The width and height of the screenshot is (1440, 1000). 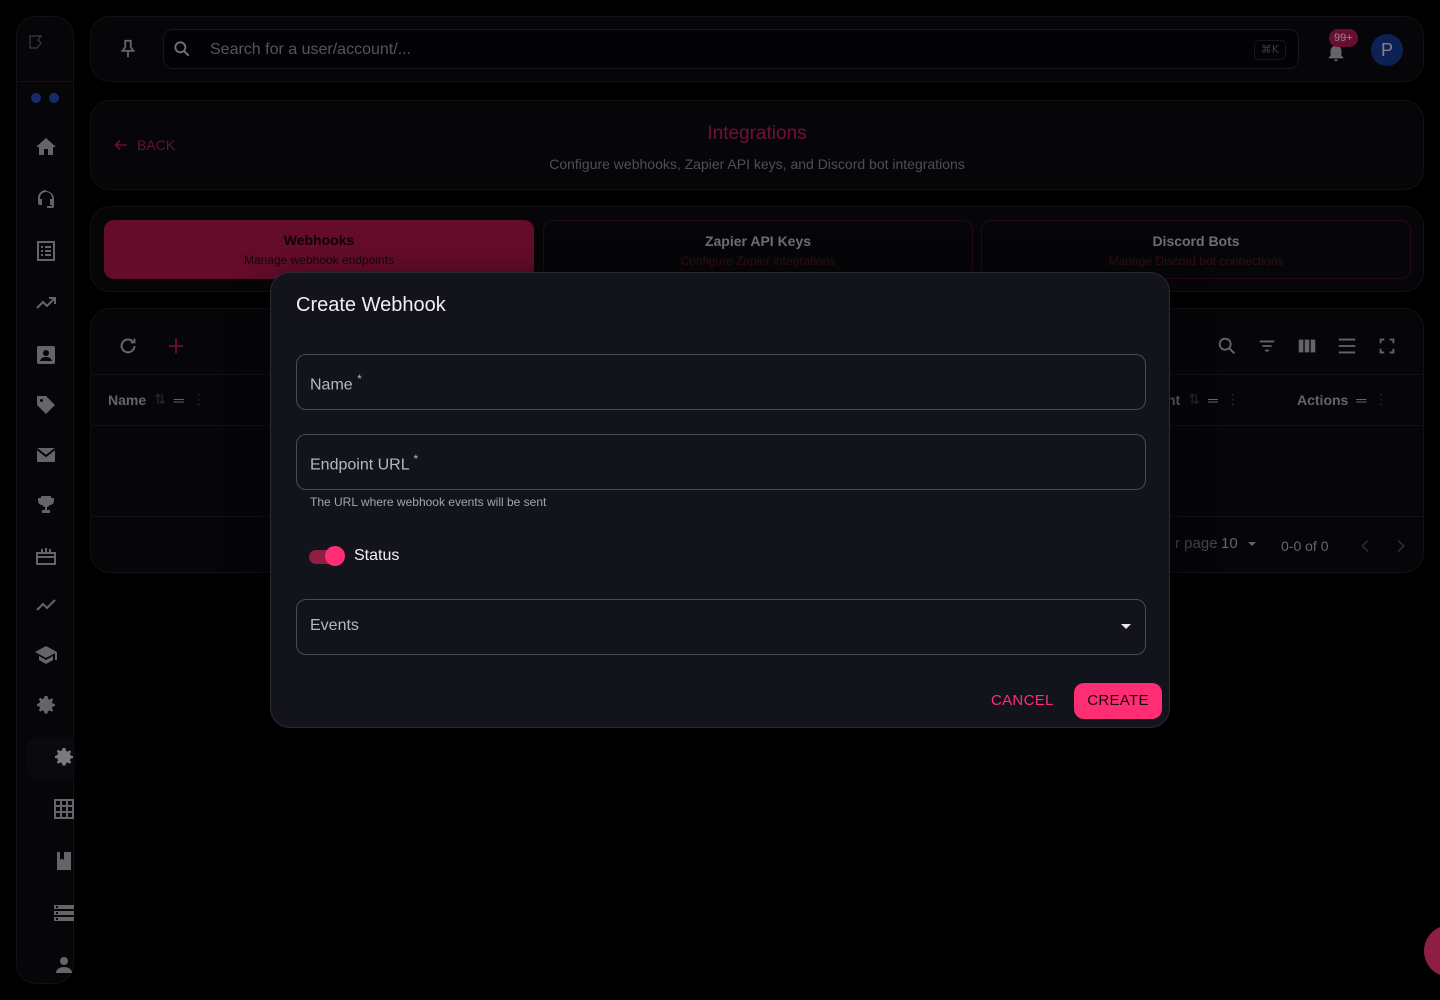 What do you see at coordinates (377, 555) in the screenshot?
I see `status-label: Status` at bounding box center [377, 555].